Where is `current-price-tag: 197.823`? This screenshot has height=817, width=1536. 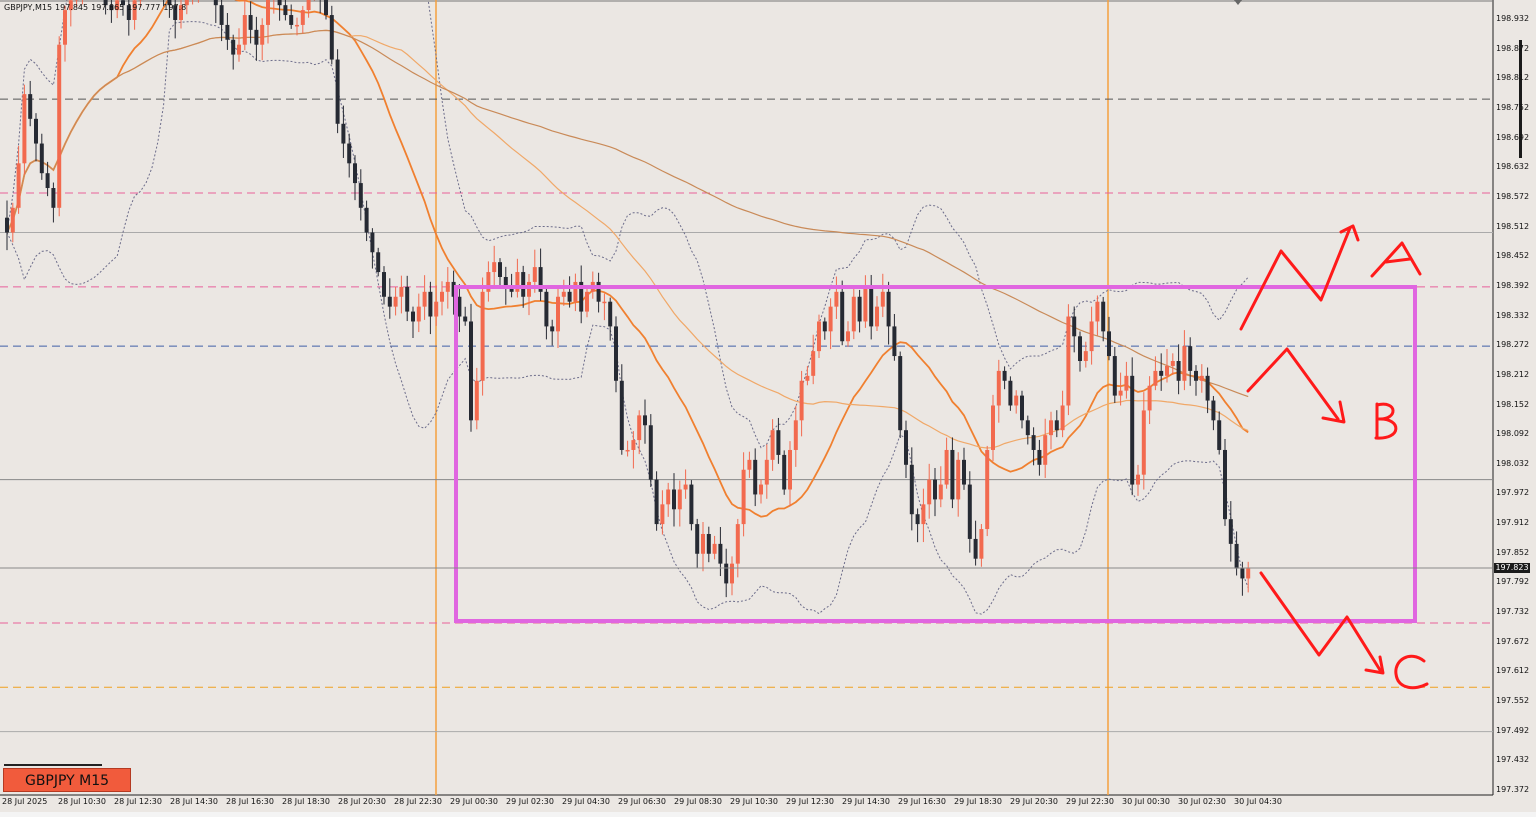 current-price-tag: 197.823 is located at coordinates (1512, 568).